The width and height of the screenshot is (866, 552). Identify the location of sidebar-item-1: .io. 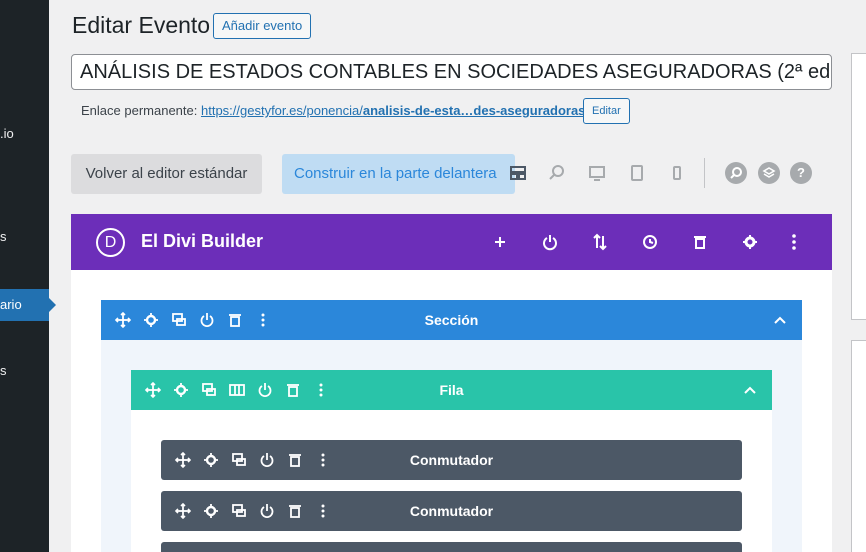
(7, 134).